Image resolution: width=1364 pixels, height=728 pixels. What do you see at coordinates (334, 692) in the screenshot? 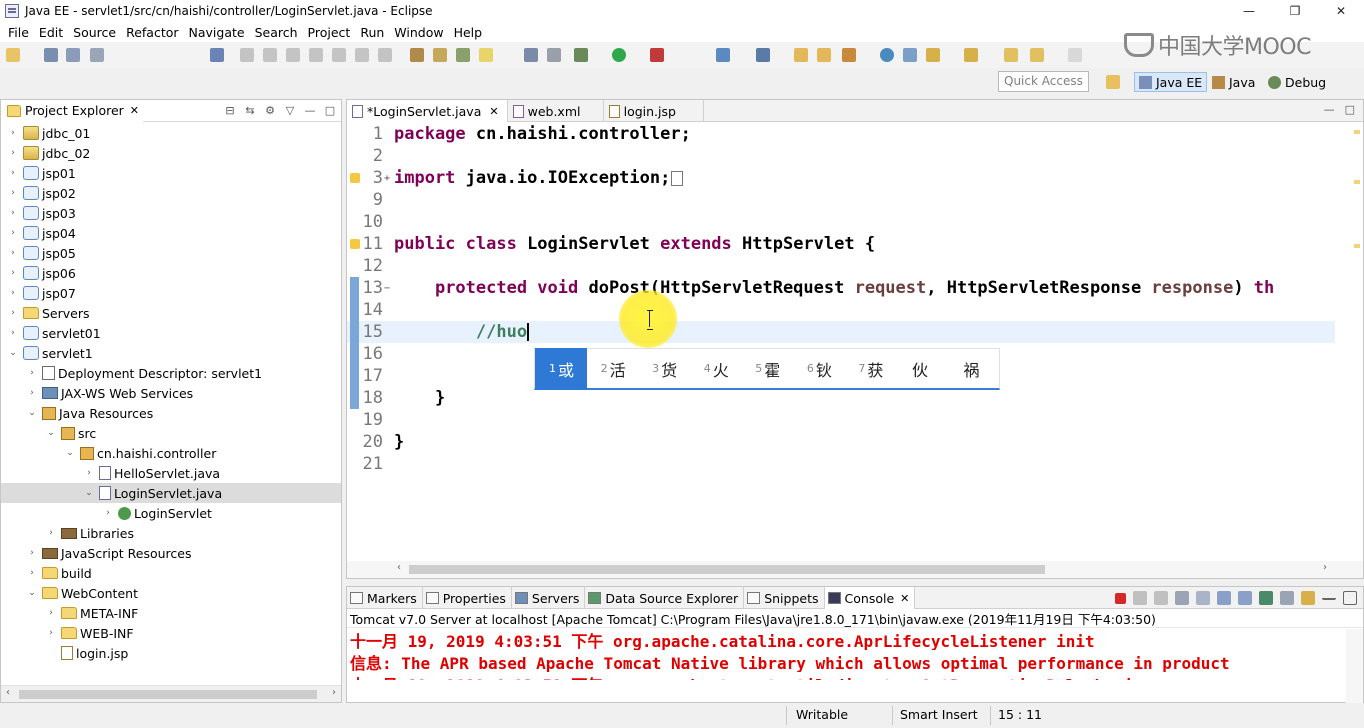
I see `scroll-right-icon: ›` at bounding box center [334, 692].